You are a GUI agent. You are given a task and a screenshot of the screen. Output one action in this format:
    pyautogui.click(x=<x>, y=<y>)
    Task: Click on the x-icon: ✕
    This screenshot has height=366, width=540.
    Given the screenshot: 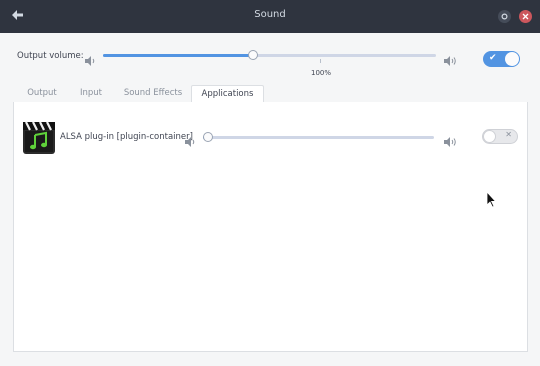 What is the action you would take?
    pyautogui.click(x=508, y=134)
    